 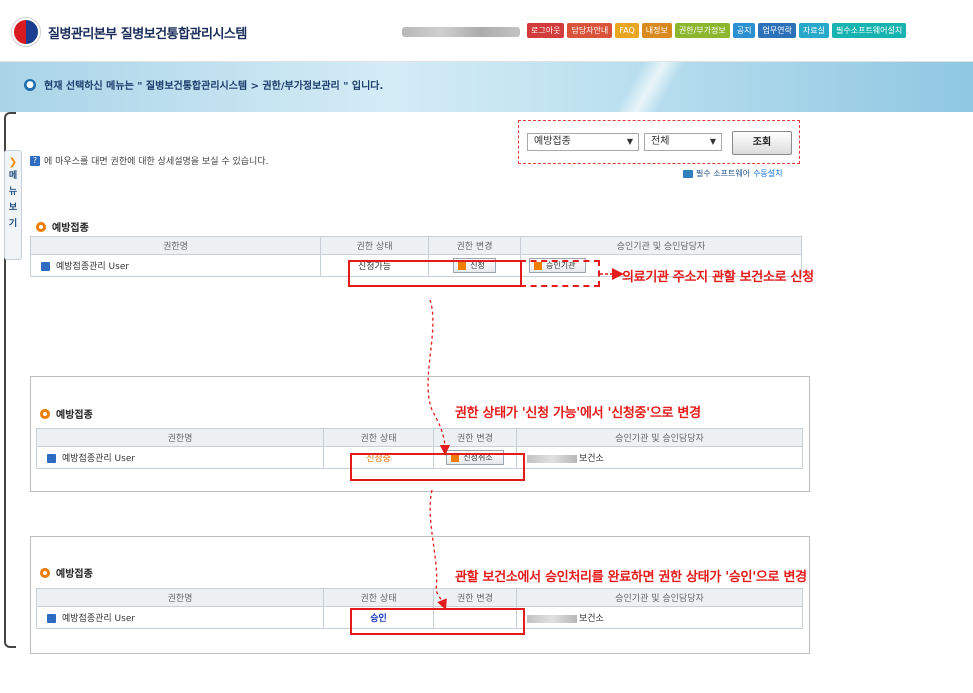 I want to click on help-icon: ?, so click(x=35, y=160).